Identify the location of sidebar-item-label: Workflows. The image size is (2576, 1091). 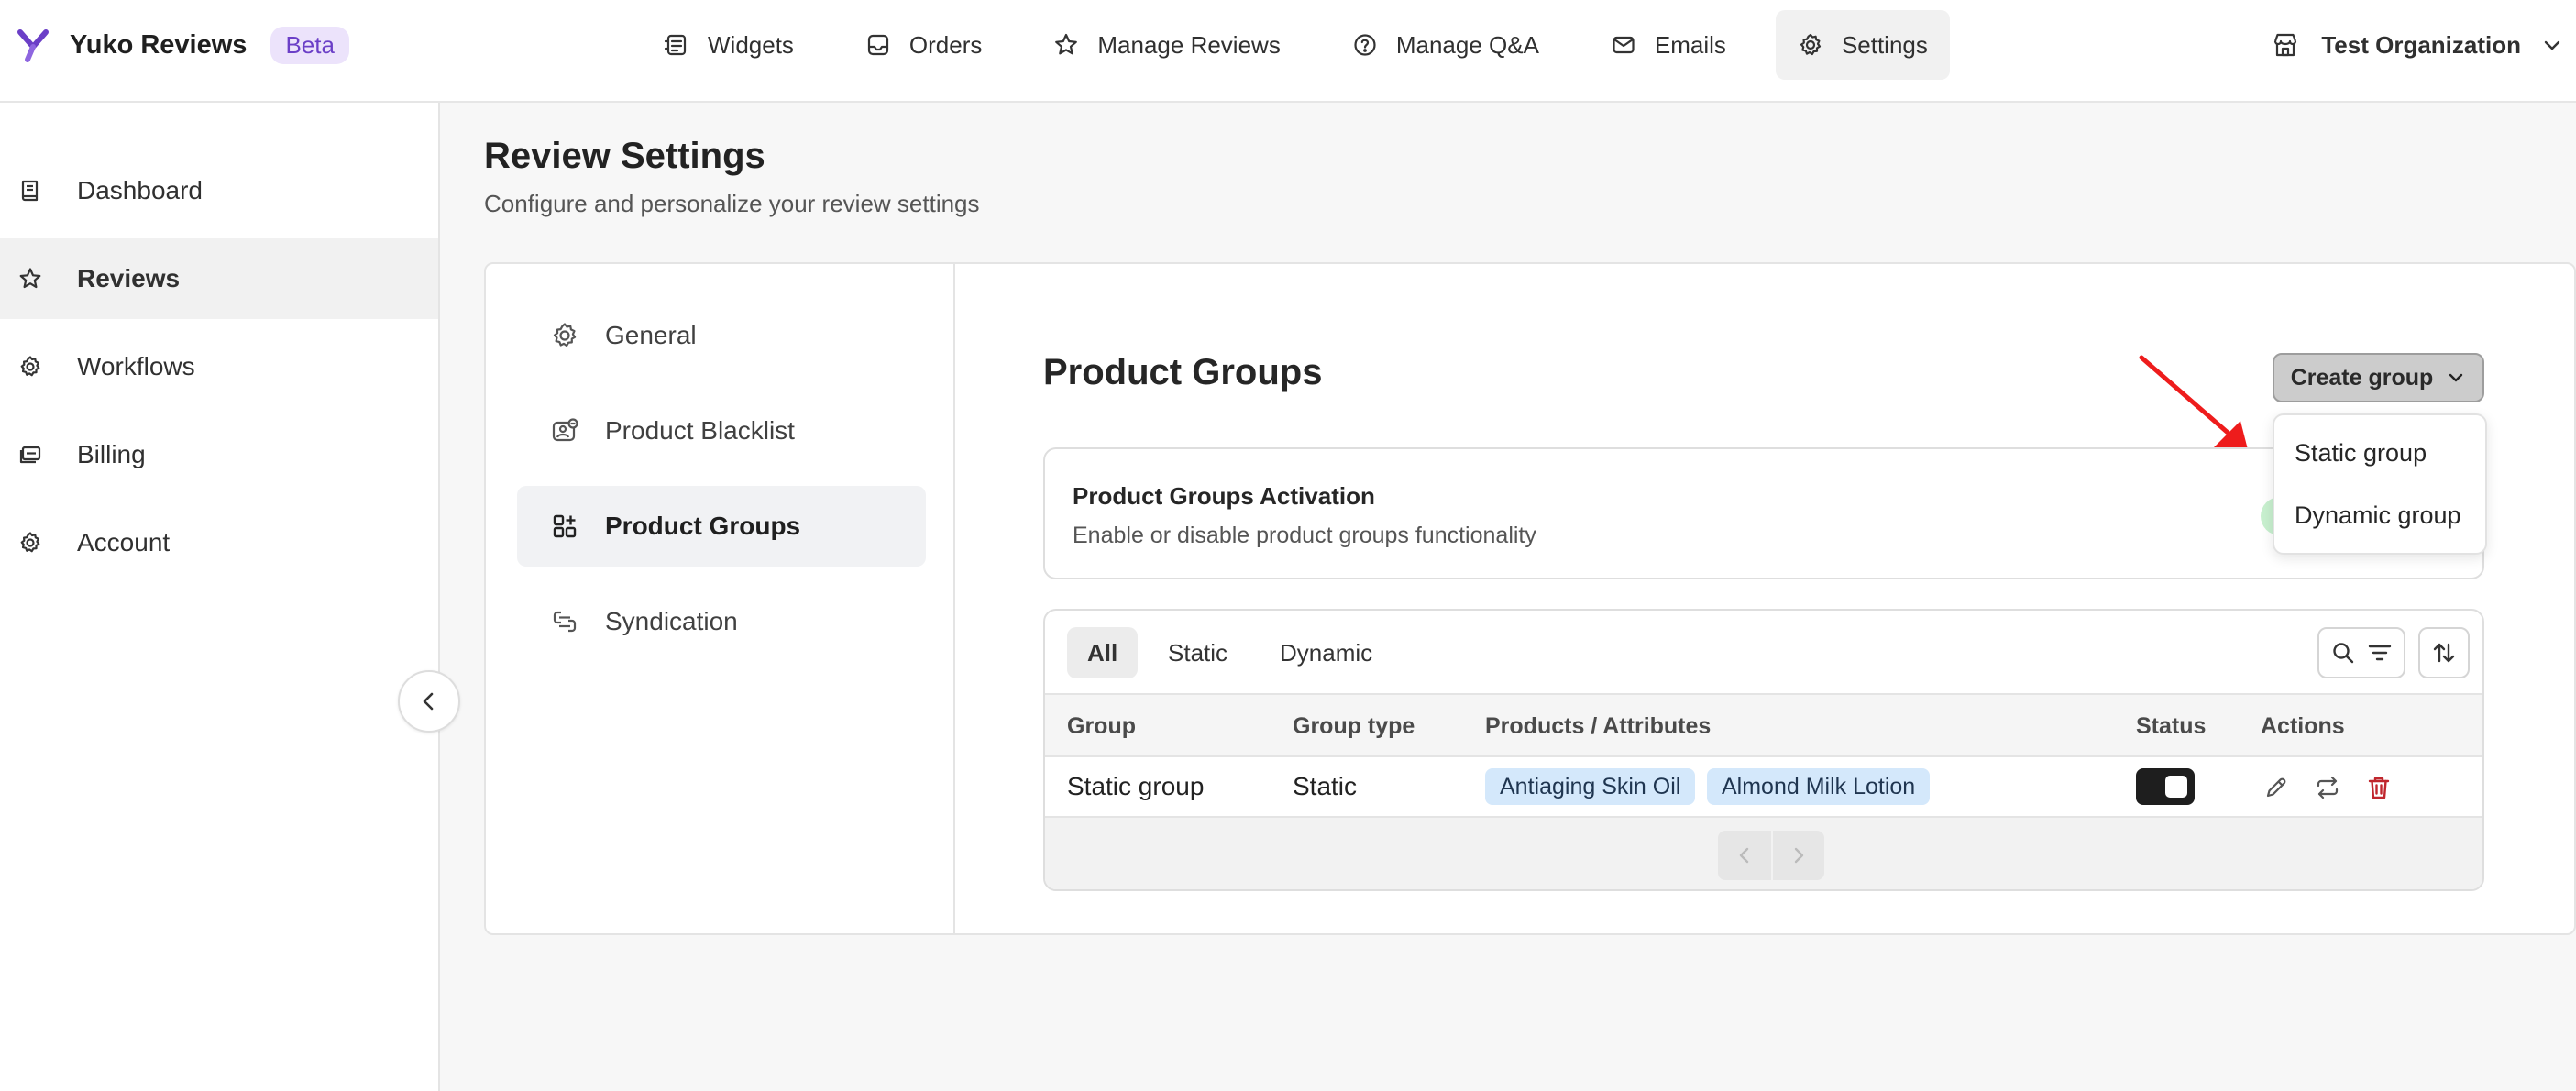
(136, 366).